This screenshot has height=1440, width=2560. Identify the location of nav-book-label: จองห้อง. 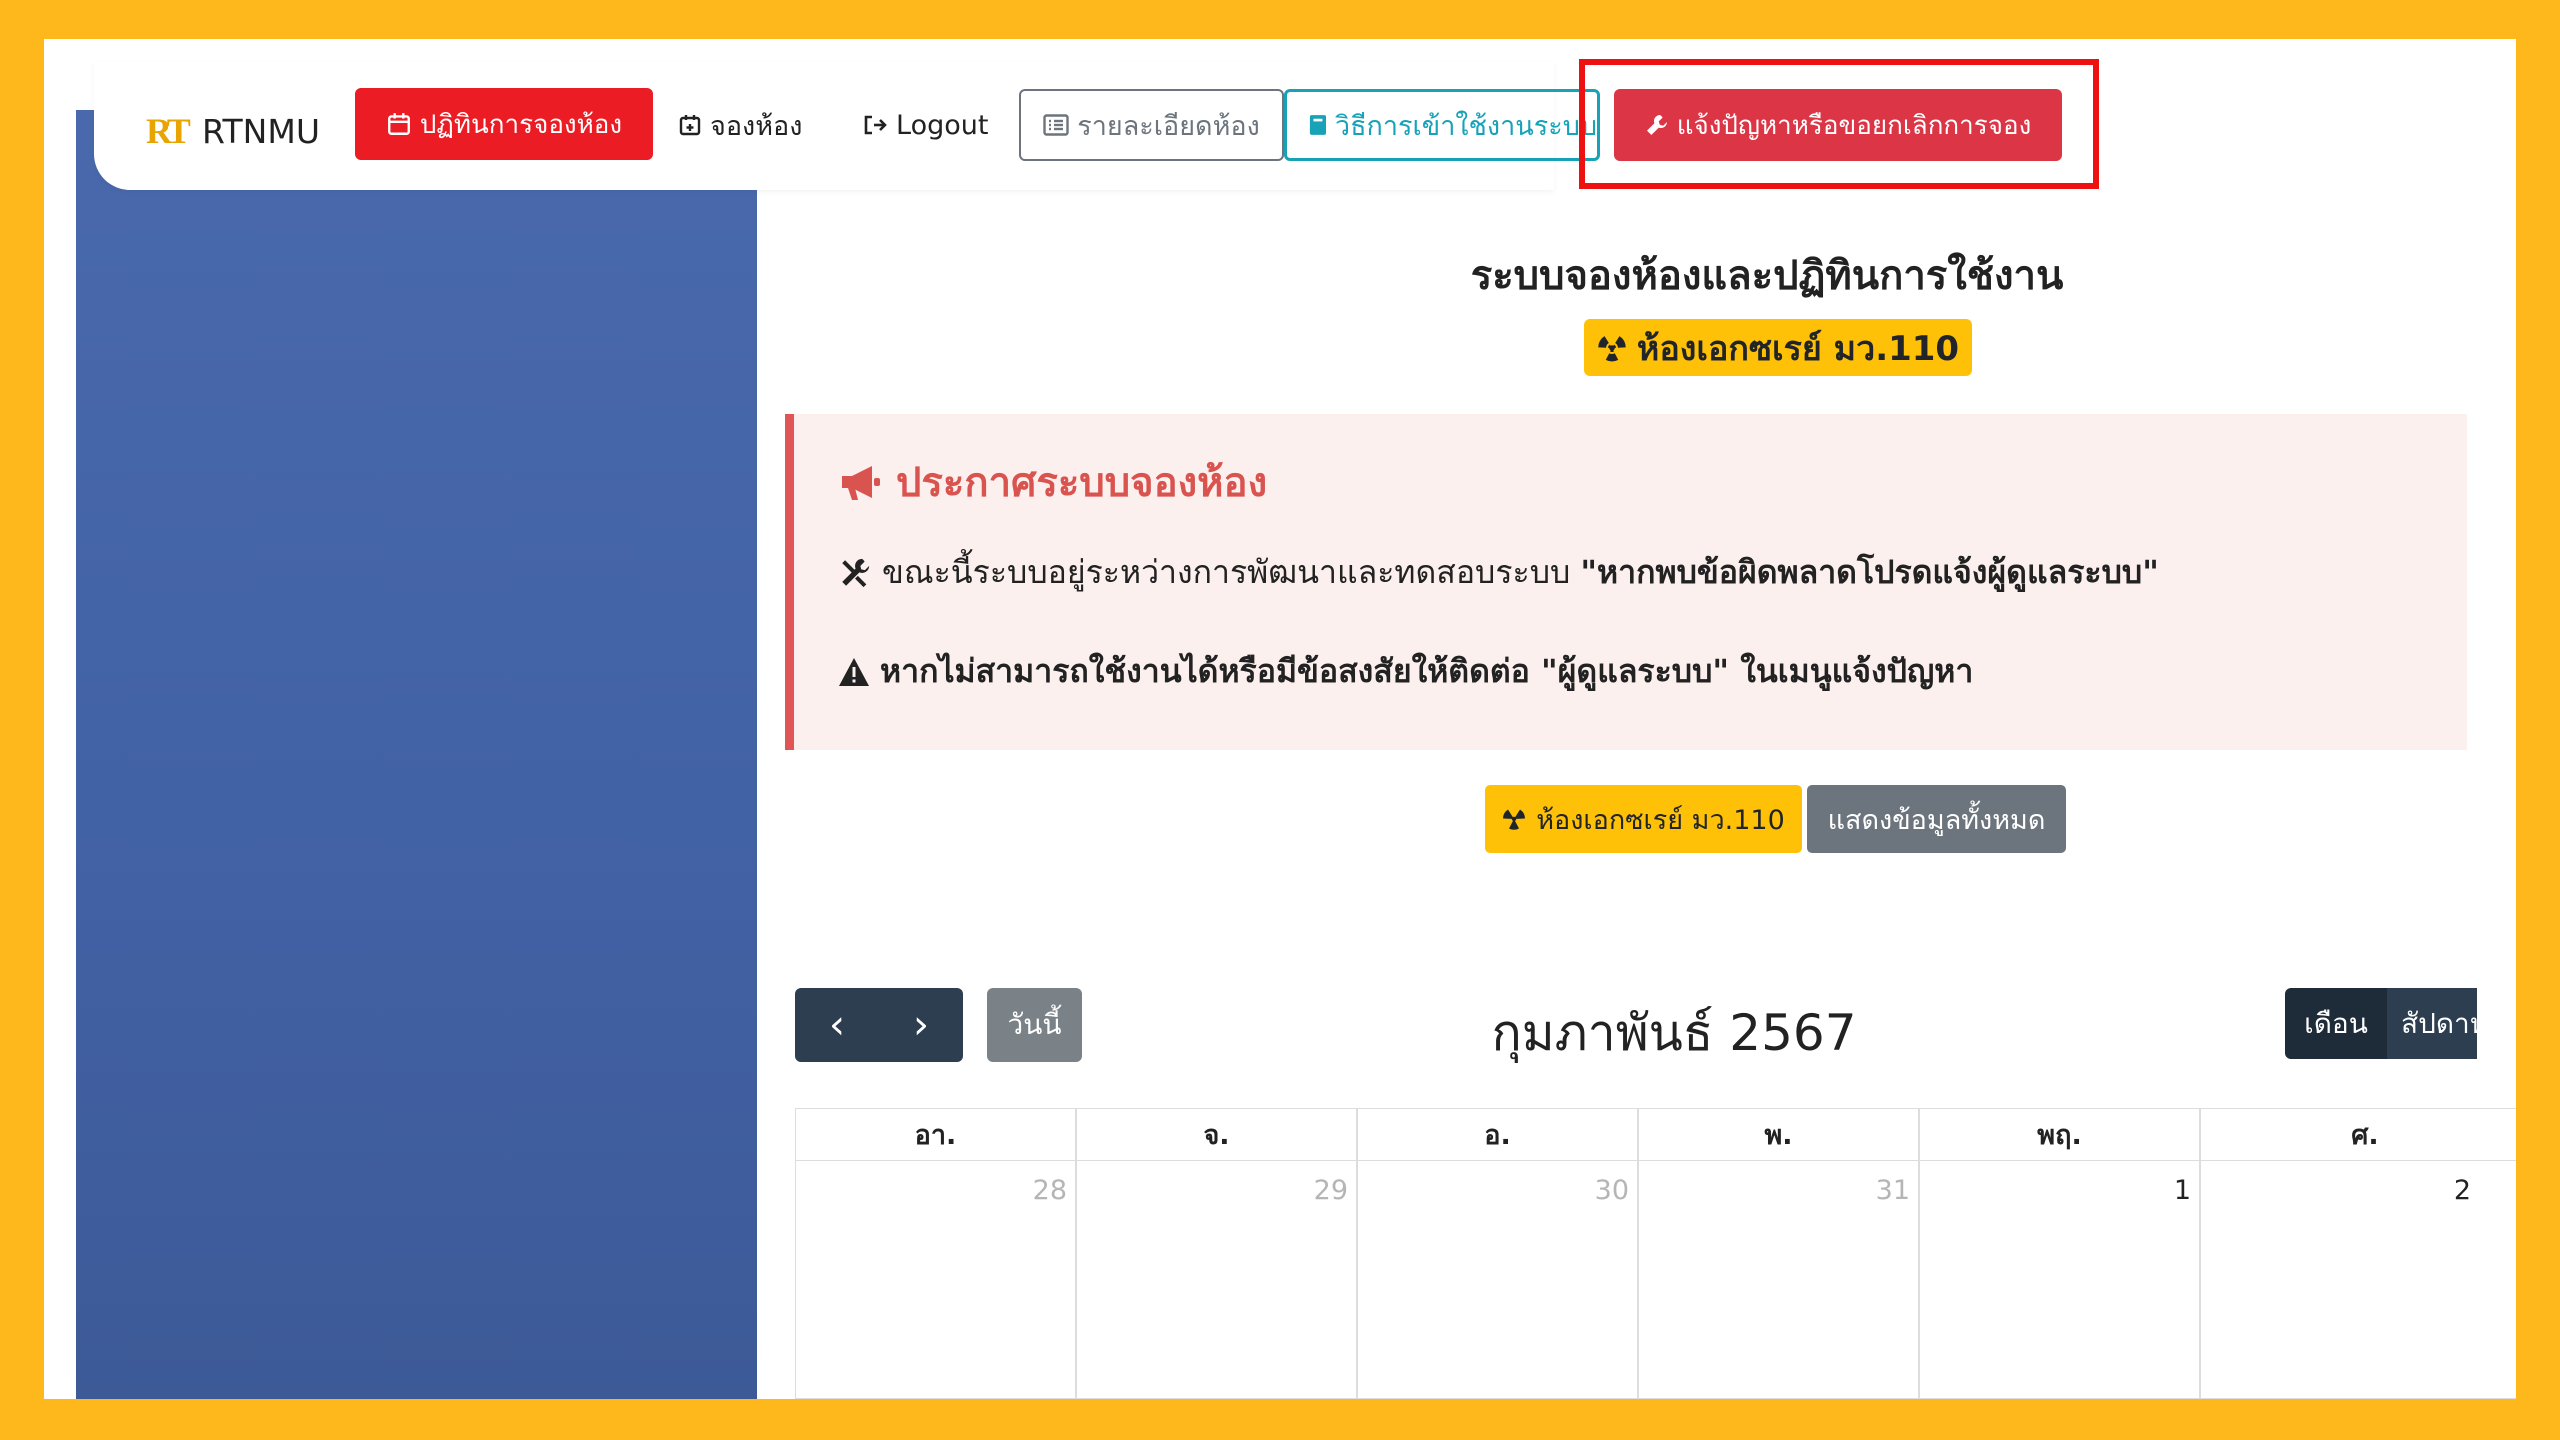
(756, 126).